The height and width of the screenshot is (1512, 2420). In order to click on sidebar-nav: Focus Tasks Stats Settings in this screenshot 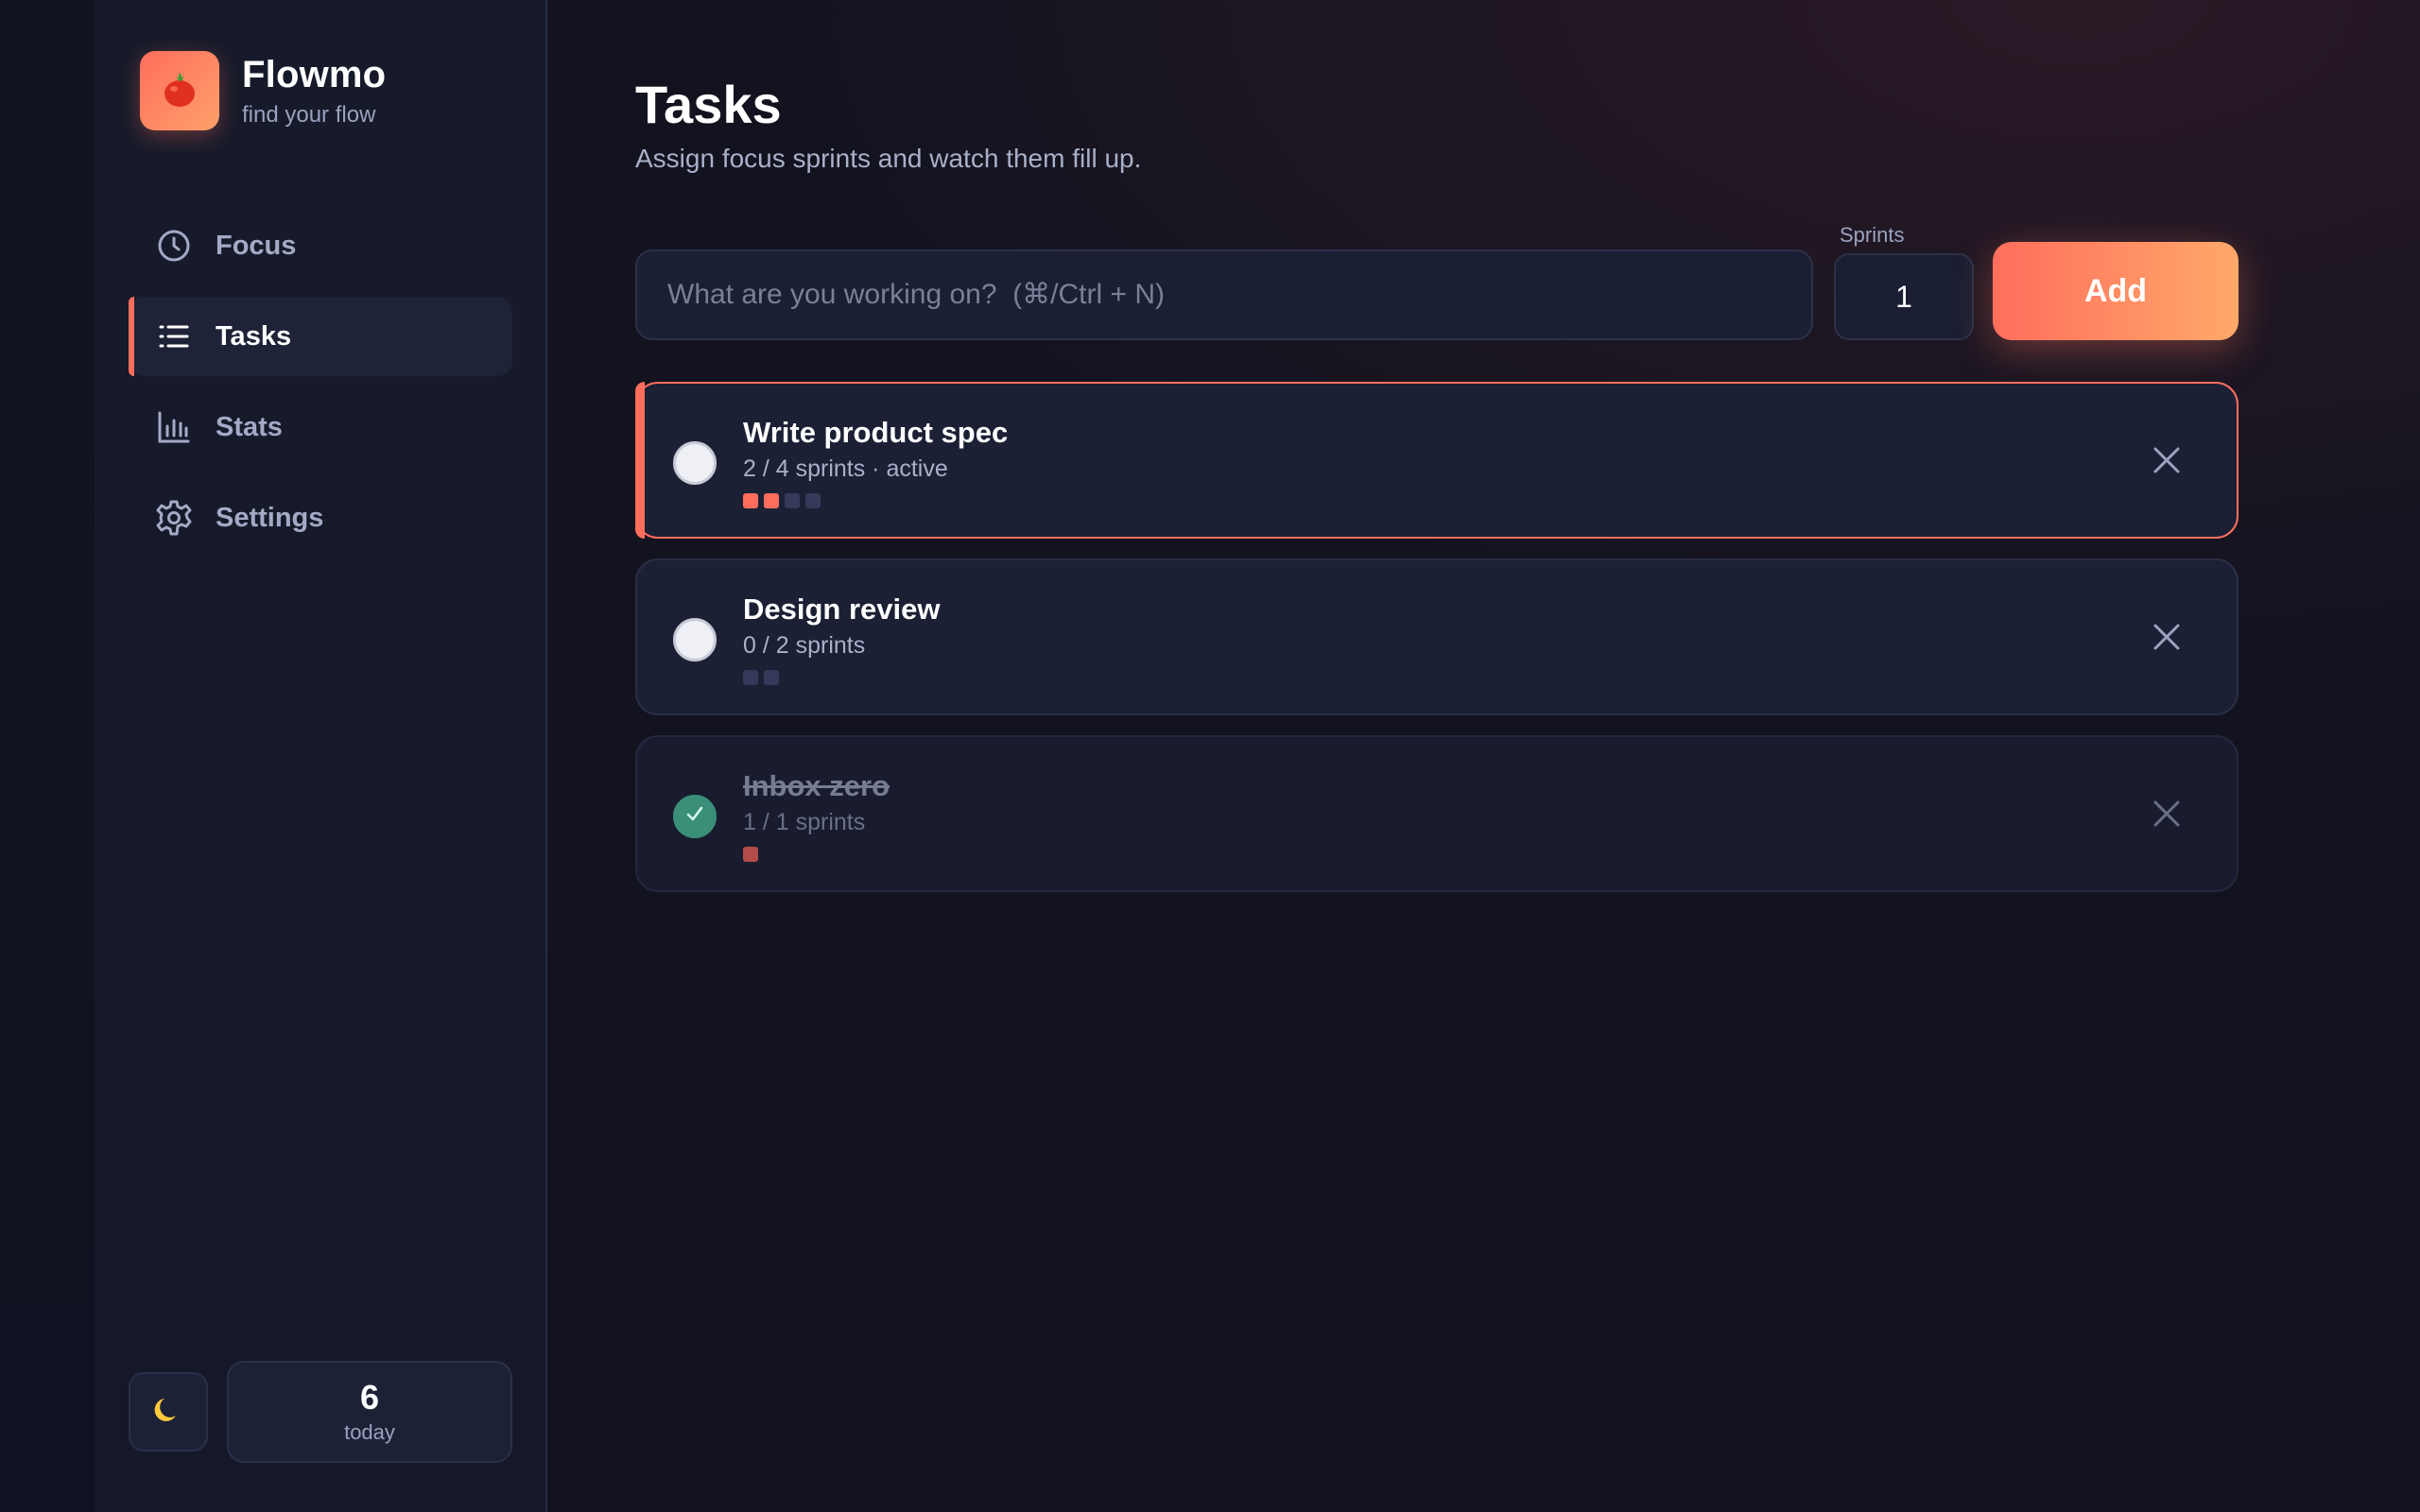, I will do `click(320, 387)`.